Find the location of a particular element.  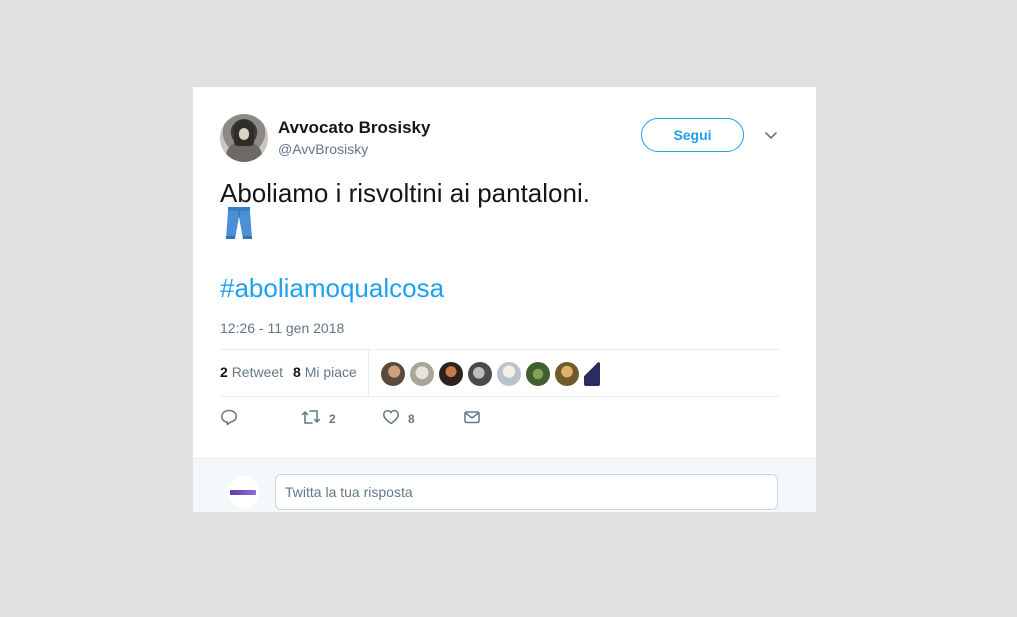

chevron-down-icon is located at coordinates (771, 136).